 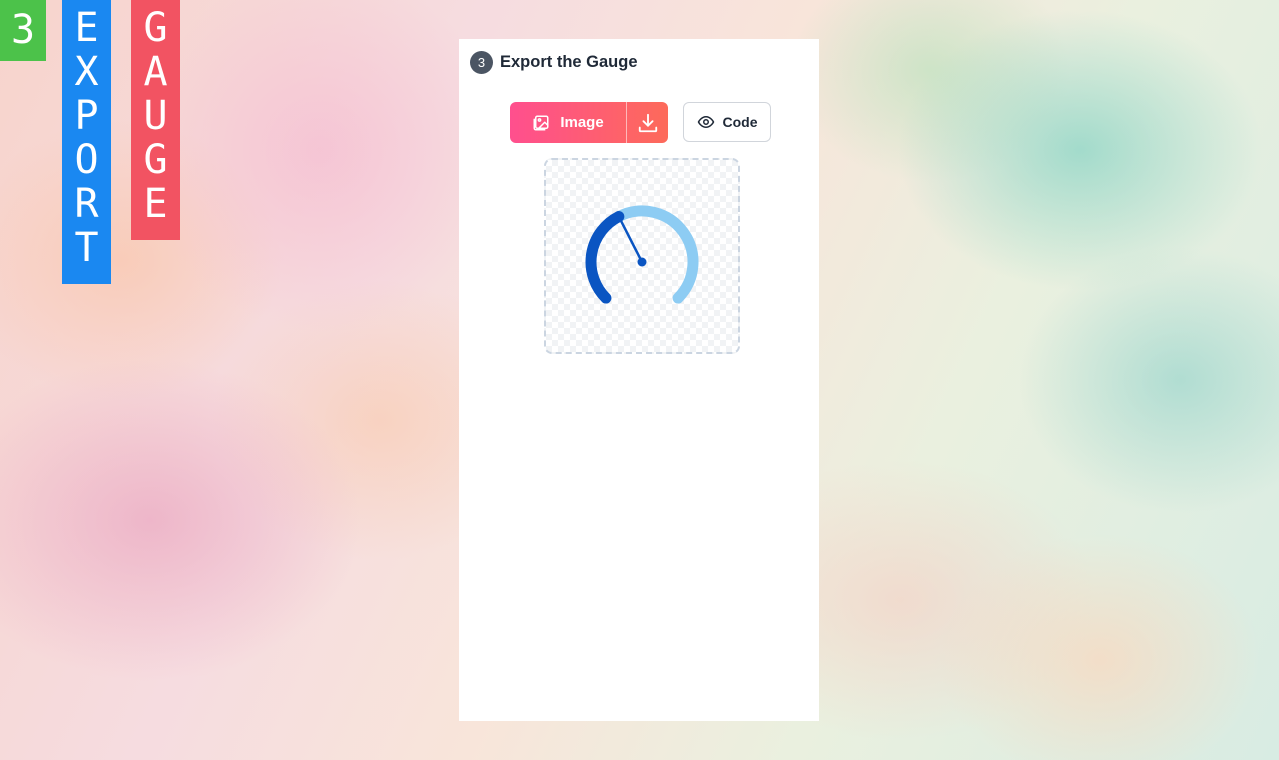 I want to click on step-number-tile: 3, so click(x=23, y=30).